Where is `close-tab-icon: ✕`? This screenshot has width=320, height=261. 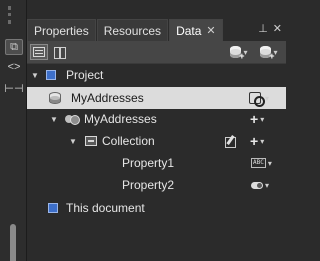 close-tab-icon: ✕ is located at coordinates (210, 30).